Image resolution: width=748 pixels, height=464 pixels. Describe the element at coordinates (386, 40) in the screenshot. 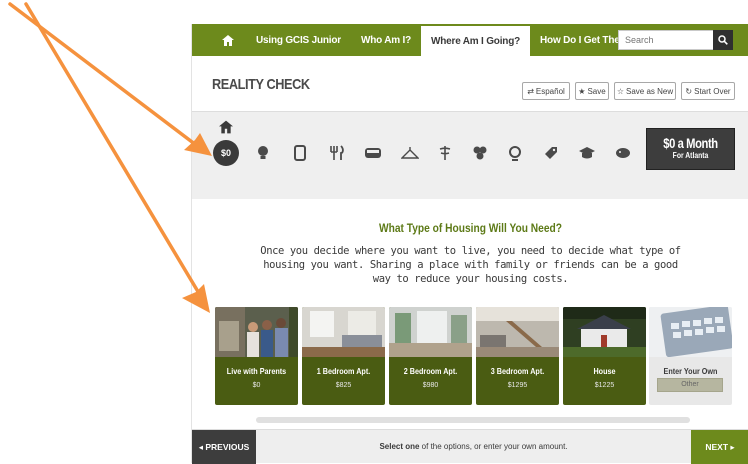

I see `nav-link-who-am-i: Who Am I?` at that location.